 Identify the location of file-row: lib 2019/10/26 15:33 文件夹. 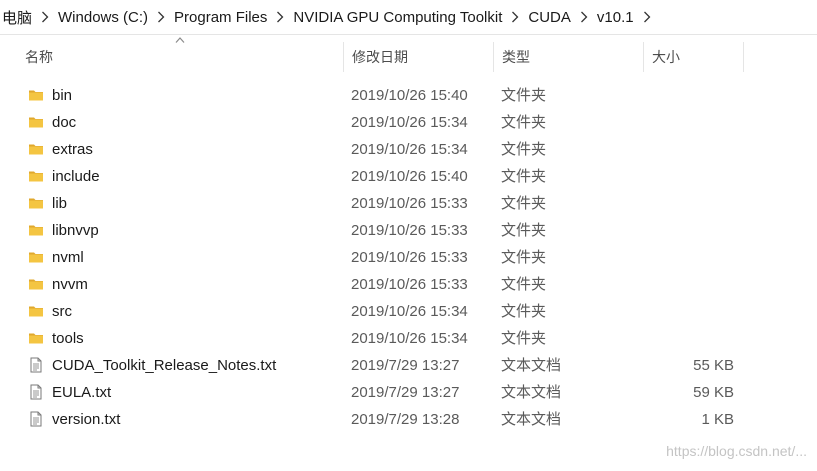
(408, 203).